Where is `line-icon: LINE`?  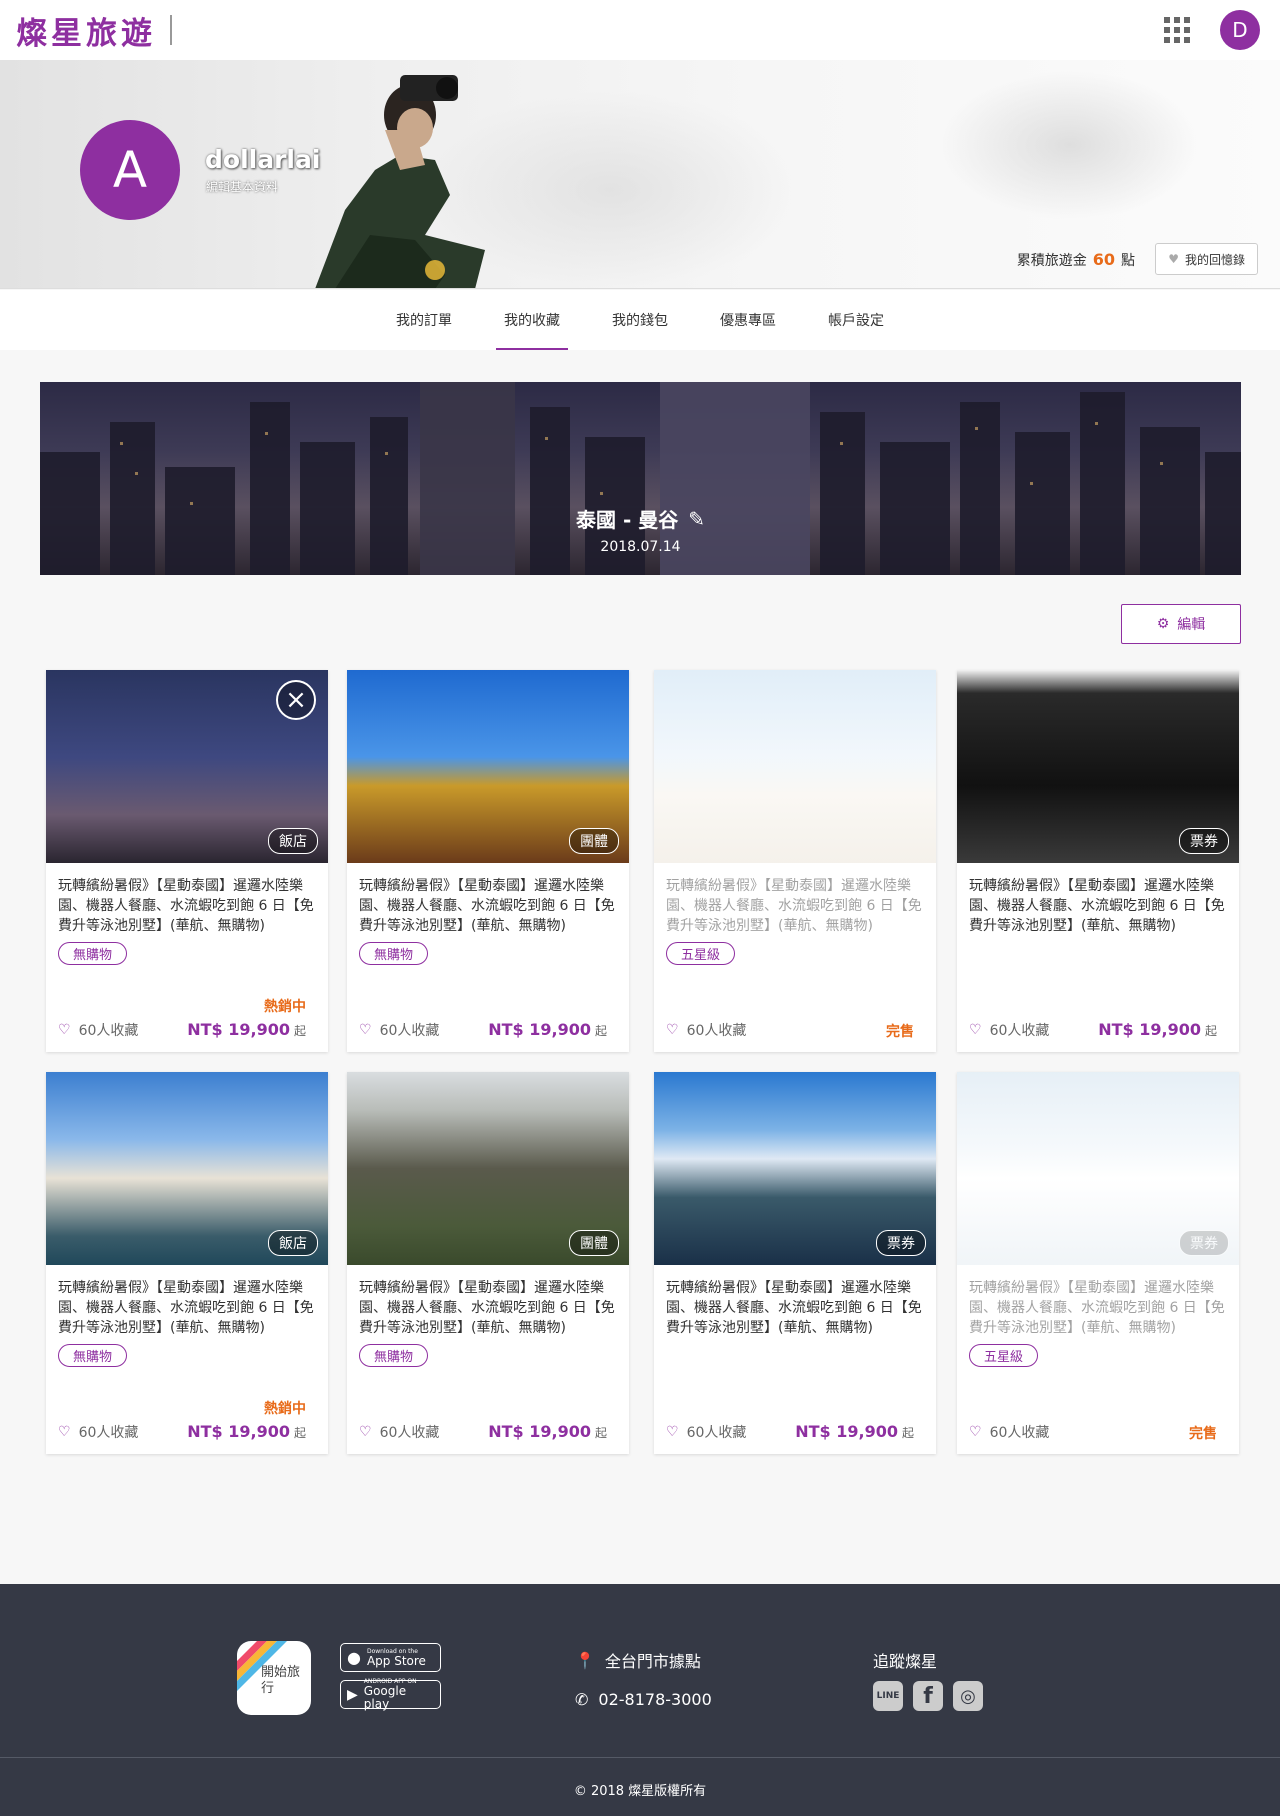
line-icon: LINE is located at coordinates (888, 1696).